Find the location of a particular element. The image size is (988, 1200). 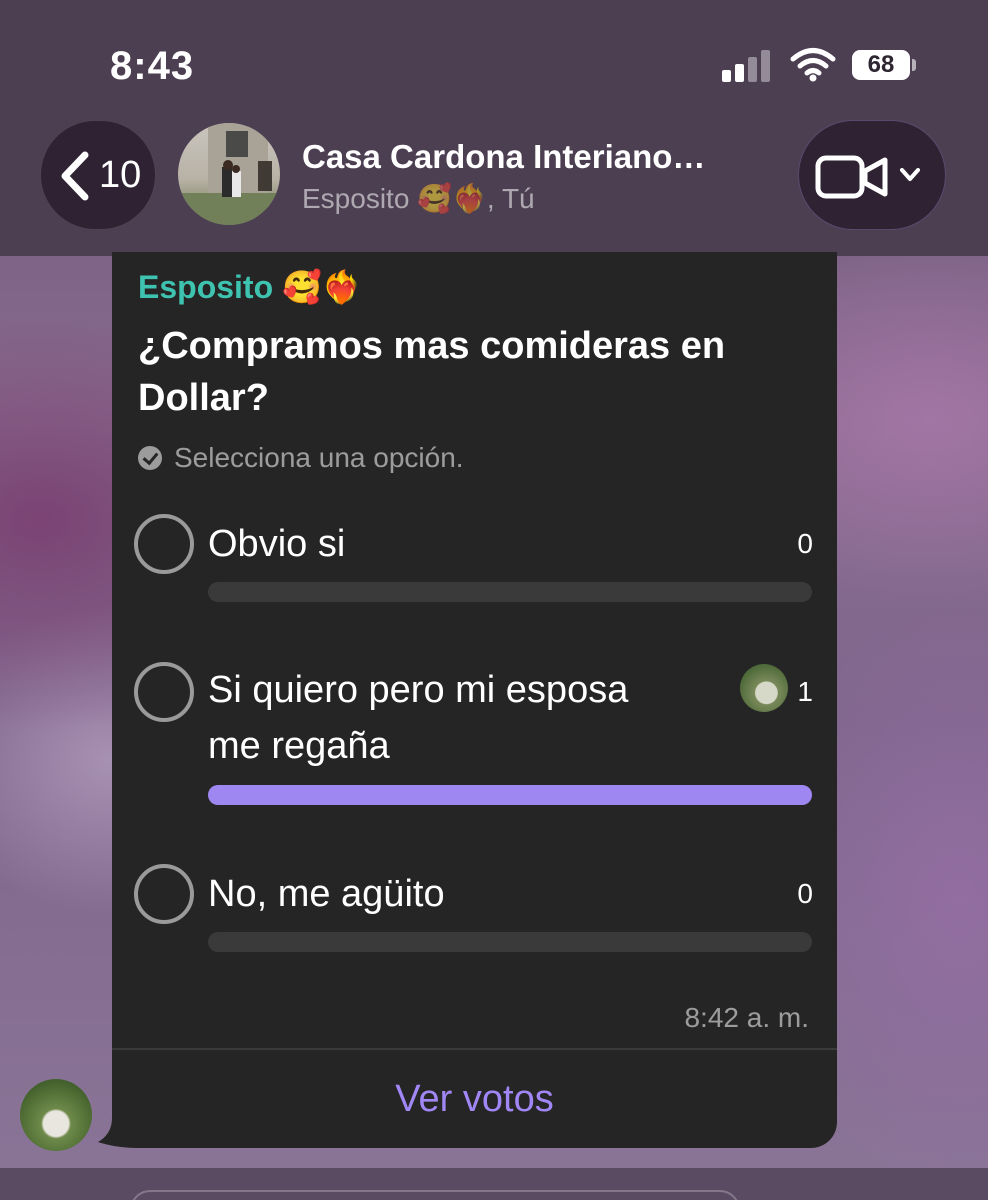

message-timestamp: 8:42 a. m. is located at coordinates (746, 1017).